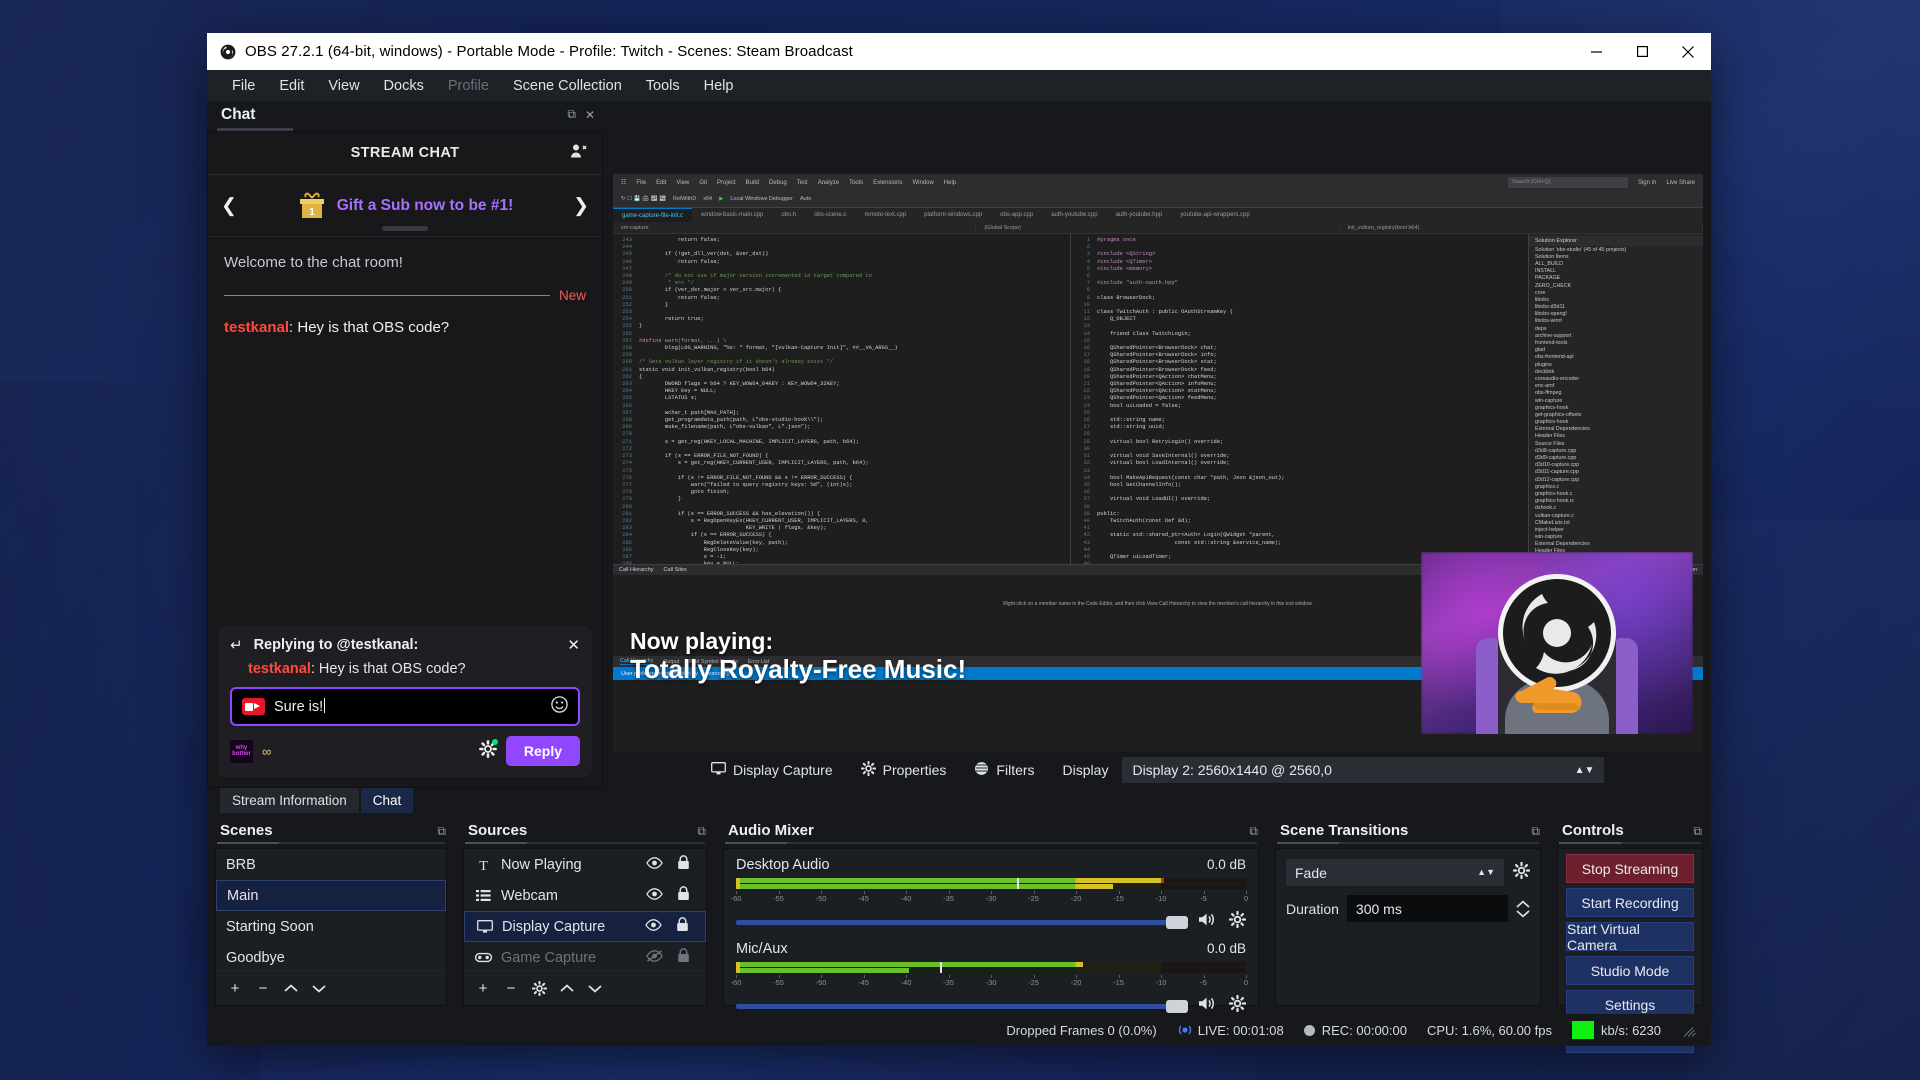 Image resolution: width=1920 pixels, height=1080 pixels. What do you see at coordinates (585, 895) in the screenshot?
I see `source-item: Webcam` at bounding box center [585, 895].